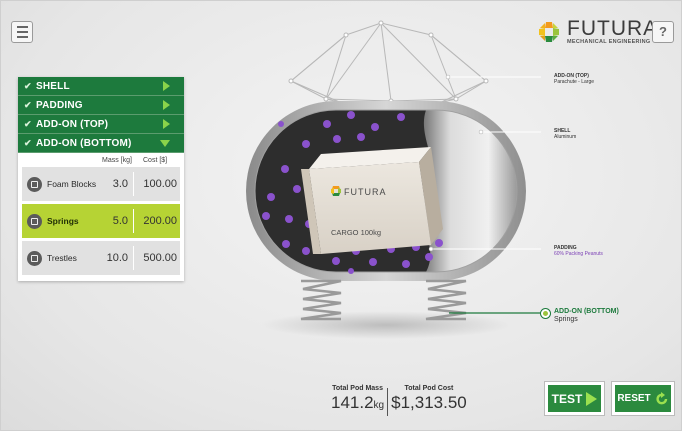  Describe the element at coordinates (63, 220) in the screenshot. I see `option-name: Springs` at that location.